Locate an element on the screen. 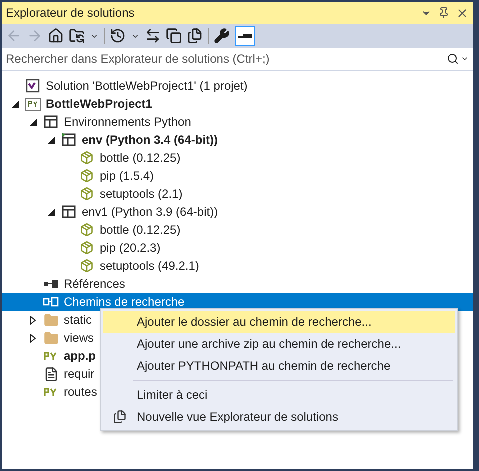 The width and height of the screenshot is (479, 471). item-label: Chemins de recherche is located at coordinates (124, 302).